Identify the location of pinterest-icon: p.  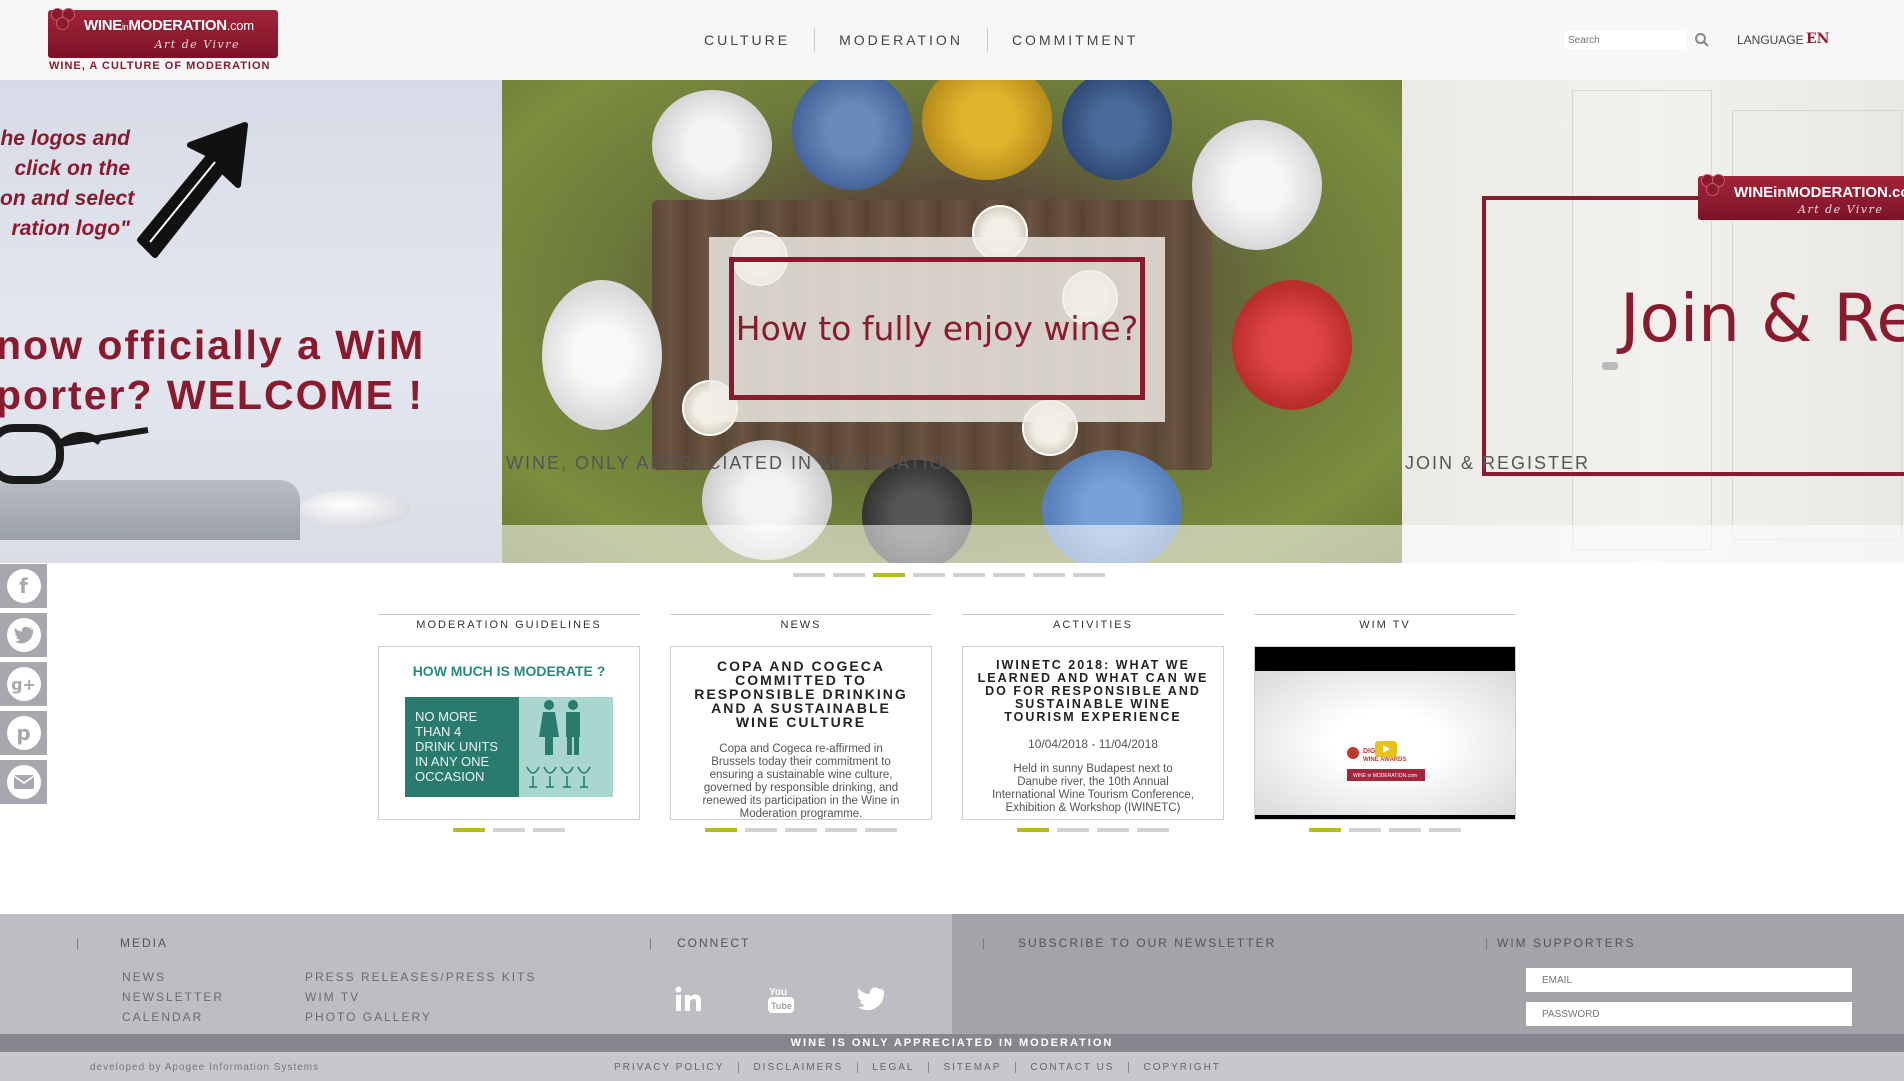
(23, 733).